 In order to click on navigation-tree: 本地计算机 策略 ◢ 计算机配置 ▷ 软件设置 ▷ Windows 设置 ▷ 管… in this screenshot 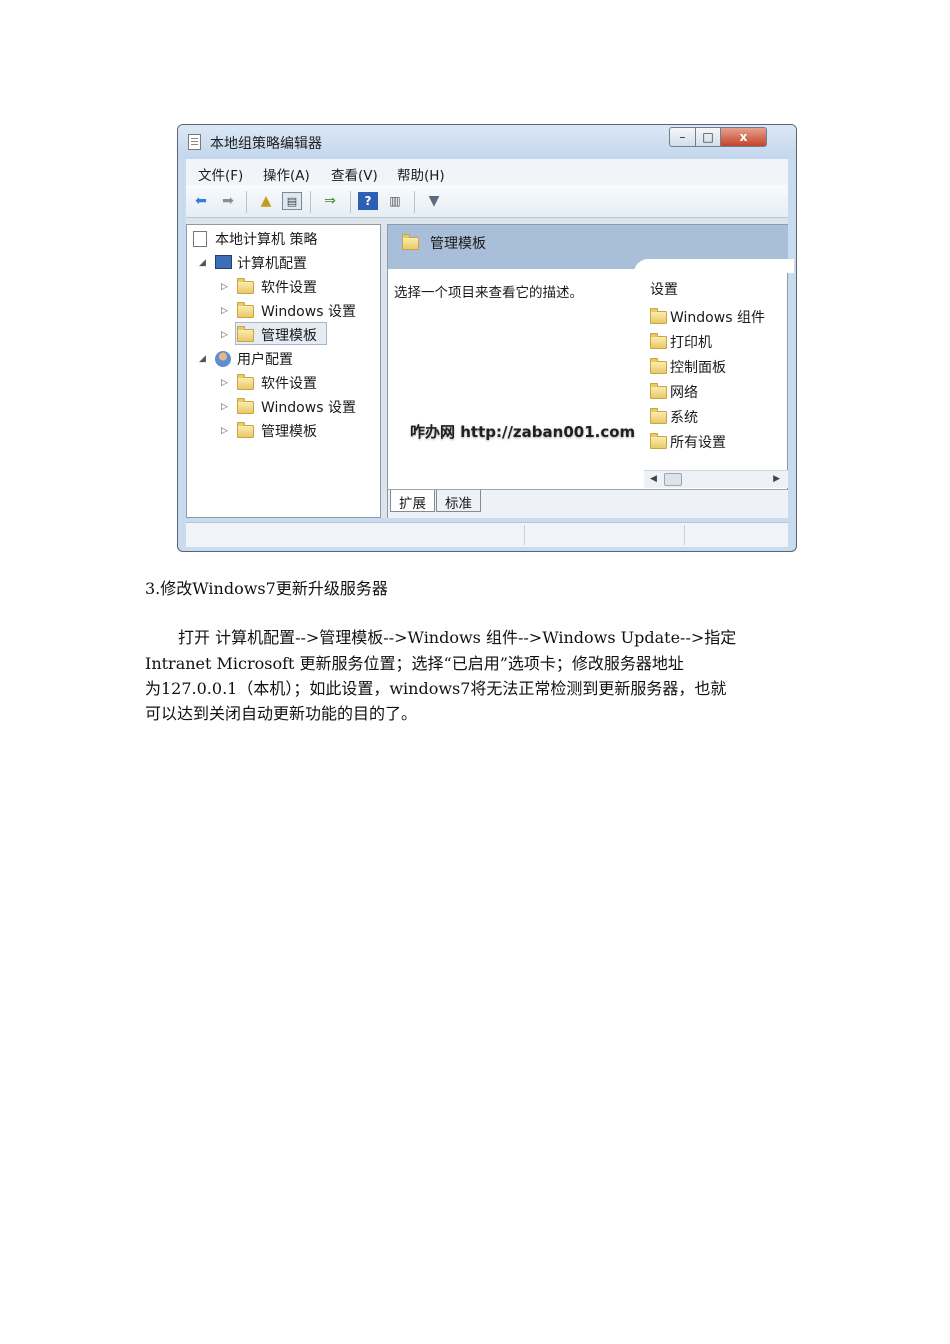, I will do `click(283, 371)`.